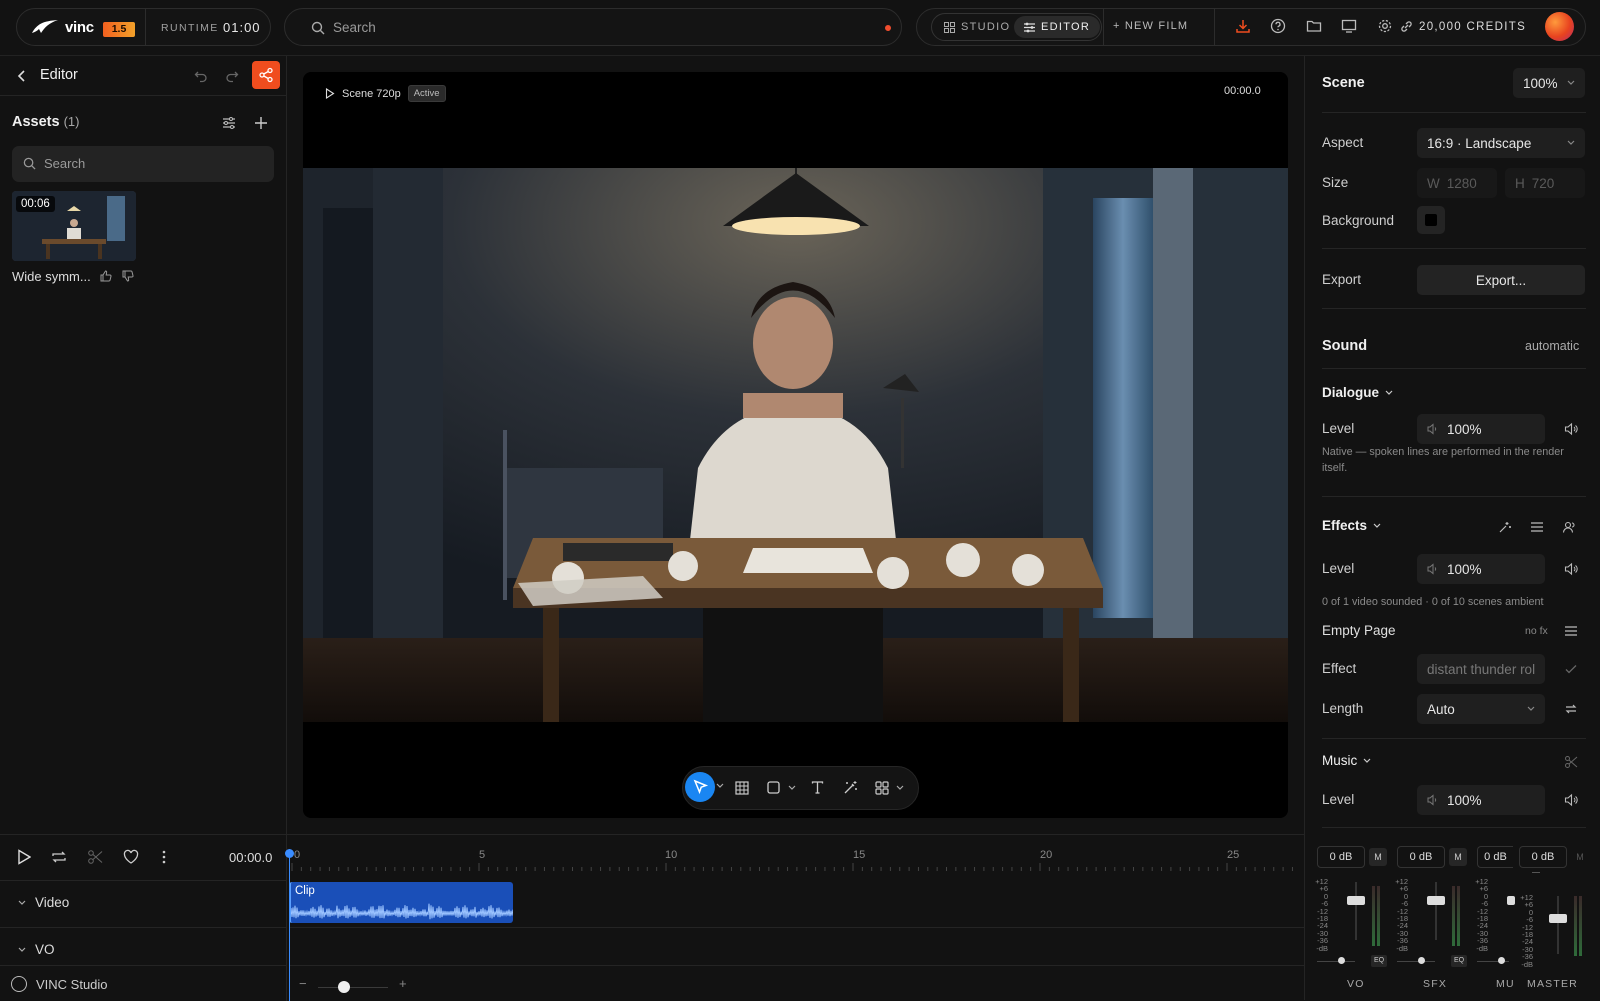 The height and width of the screenshot is (1001, 1600). I want to click on vo-mute-button: M, so click(1378, 857).